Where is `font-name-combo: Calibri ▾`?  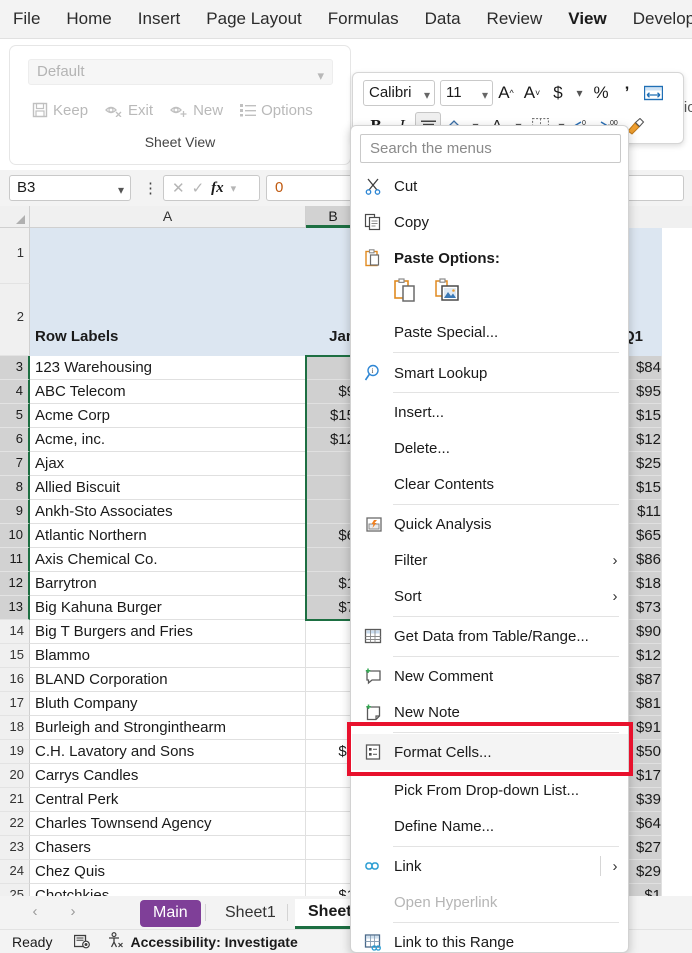 font-name-combo: Calibri ▾ is located at coordinates (399, 93).